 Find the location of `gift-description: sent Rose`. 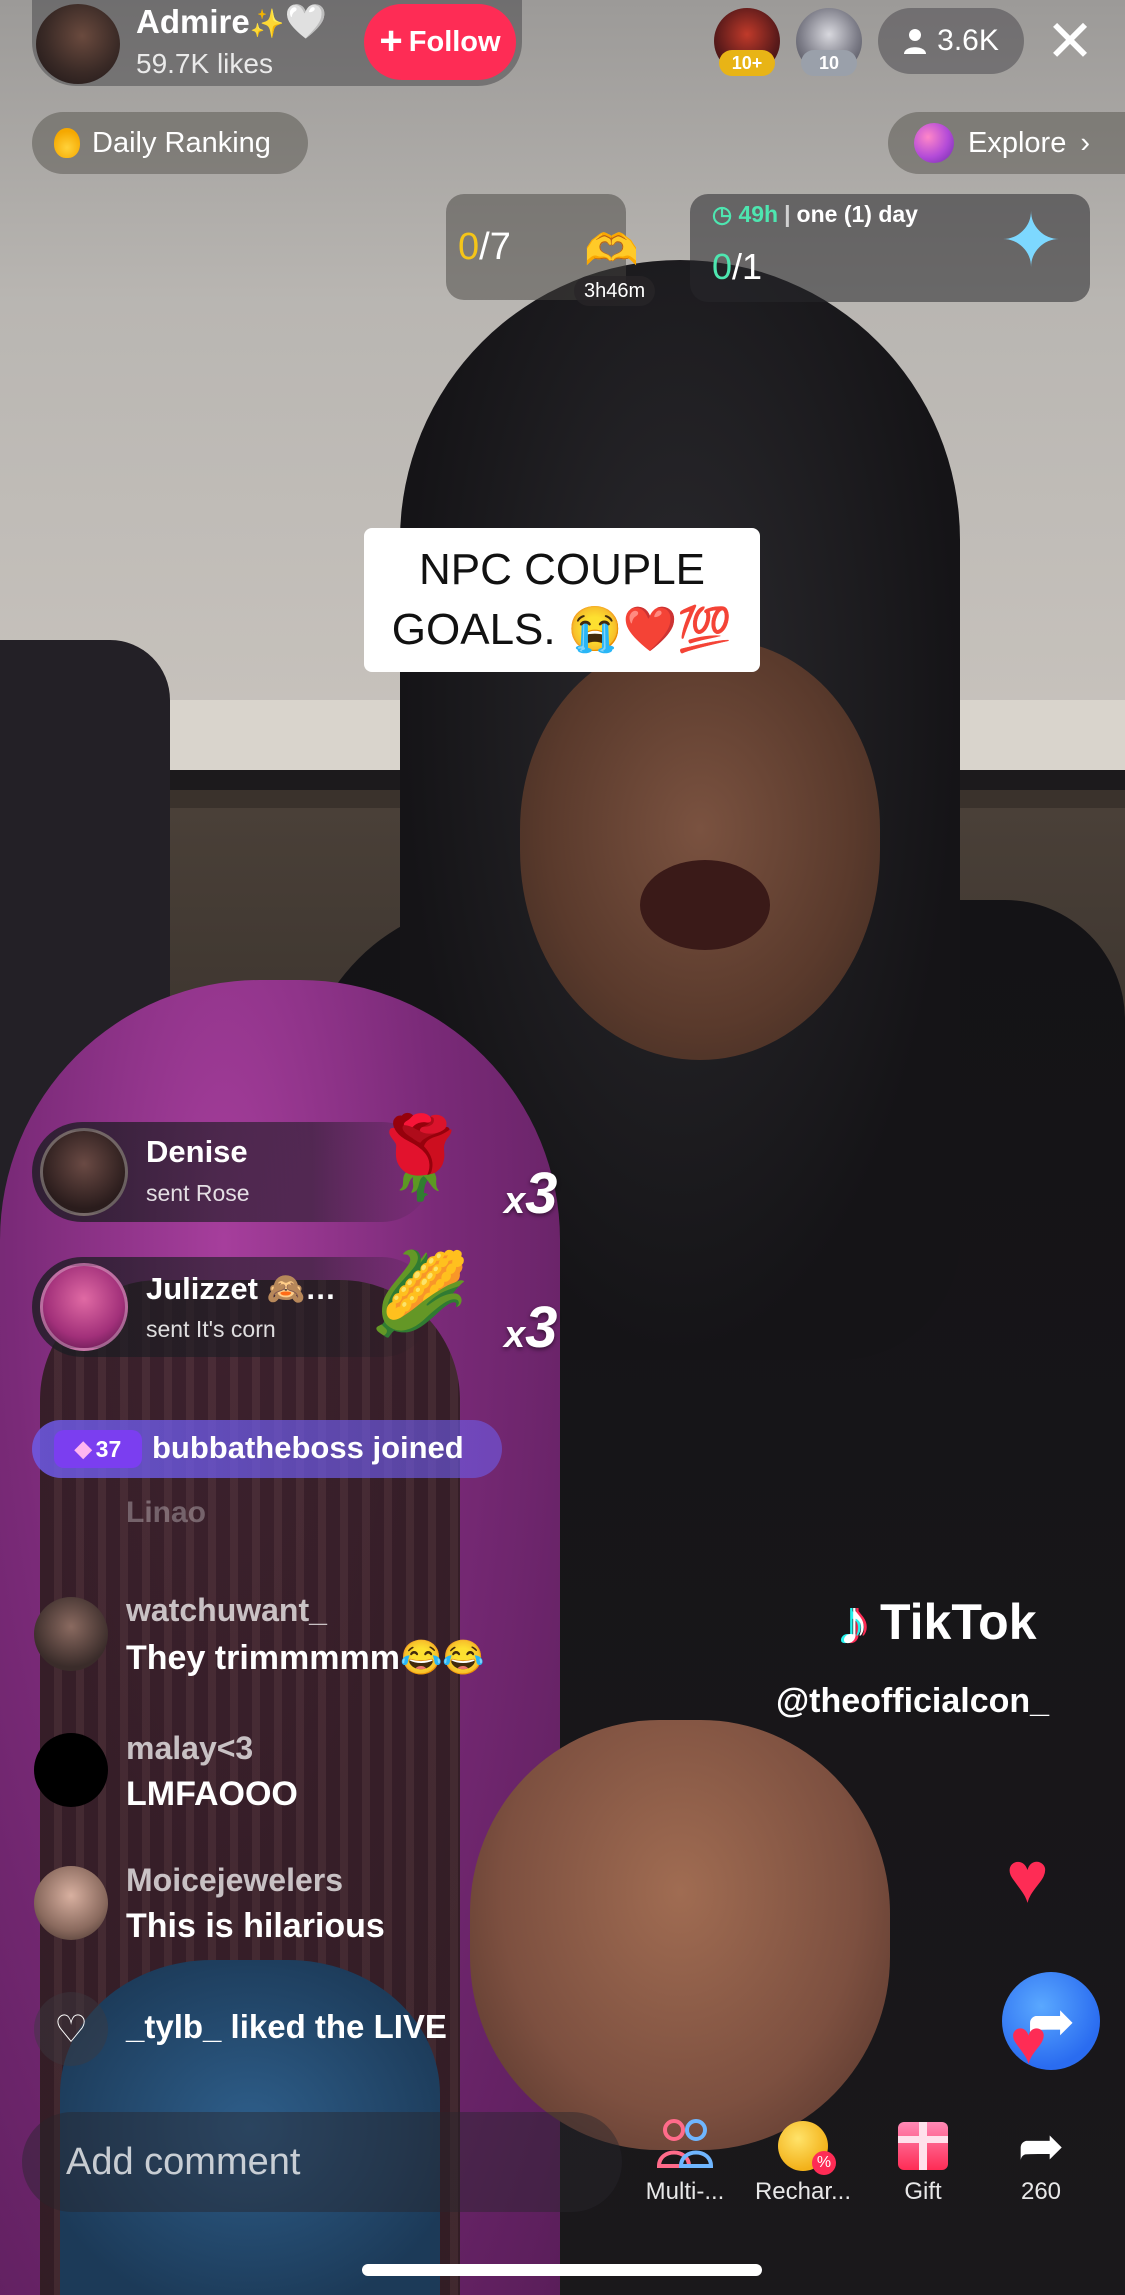

gift-description: sent Rose is located at coordinates (198, 1193).